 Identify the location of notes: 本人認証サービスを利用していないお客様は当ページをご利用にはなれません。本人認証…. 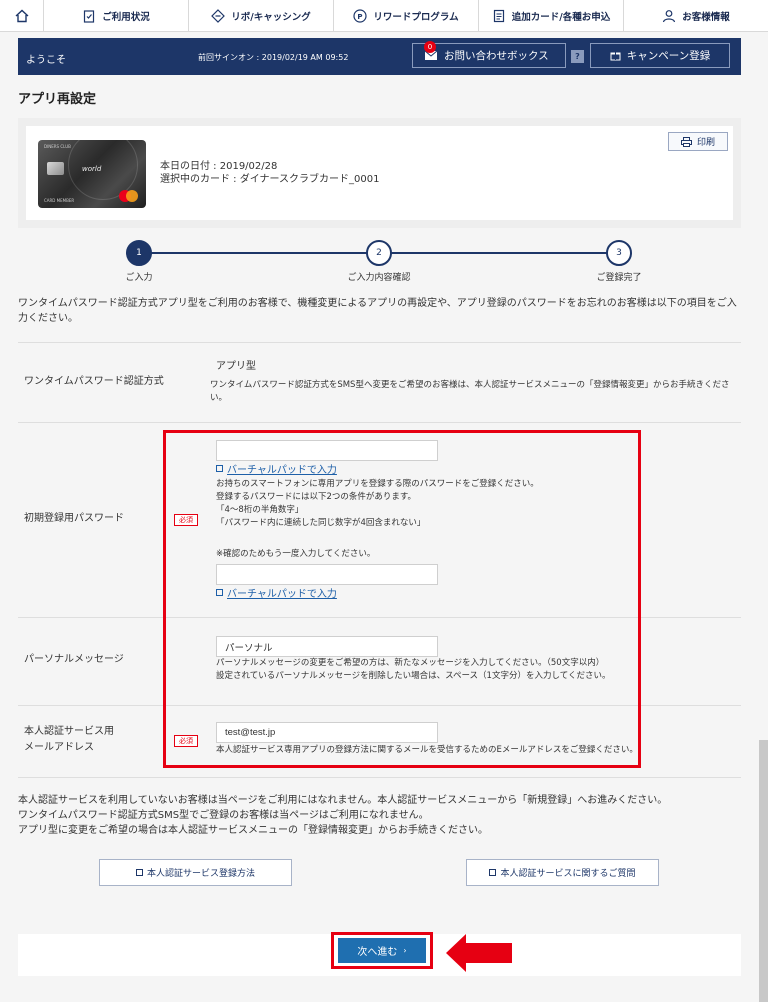
(342, 815).